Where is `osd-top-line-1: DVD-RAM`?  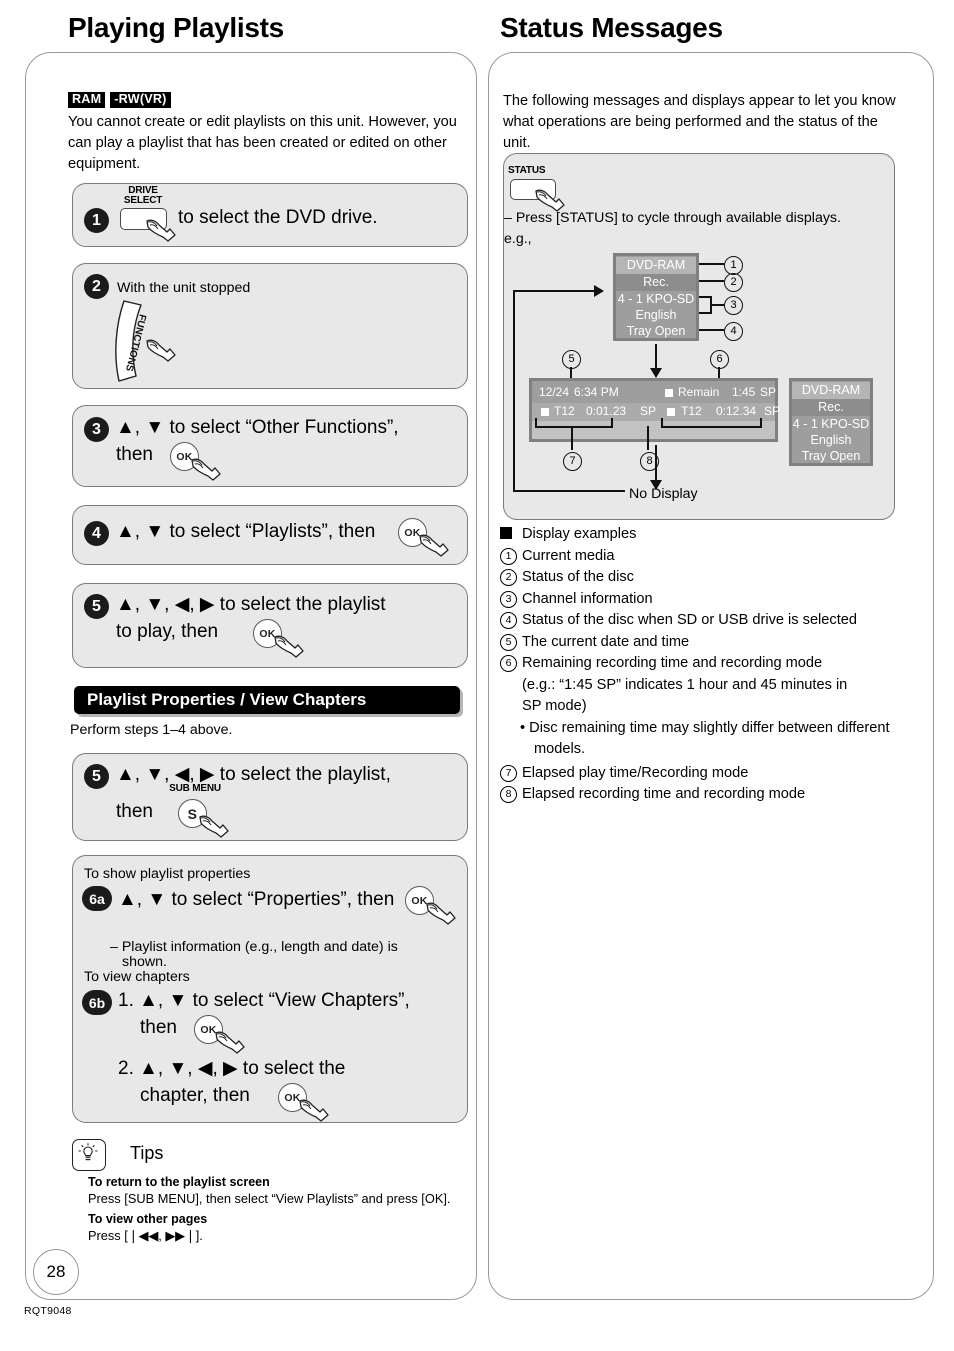 osd-top-line-1: DVD-RAM is located at coordinates (656, 265).